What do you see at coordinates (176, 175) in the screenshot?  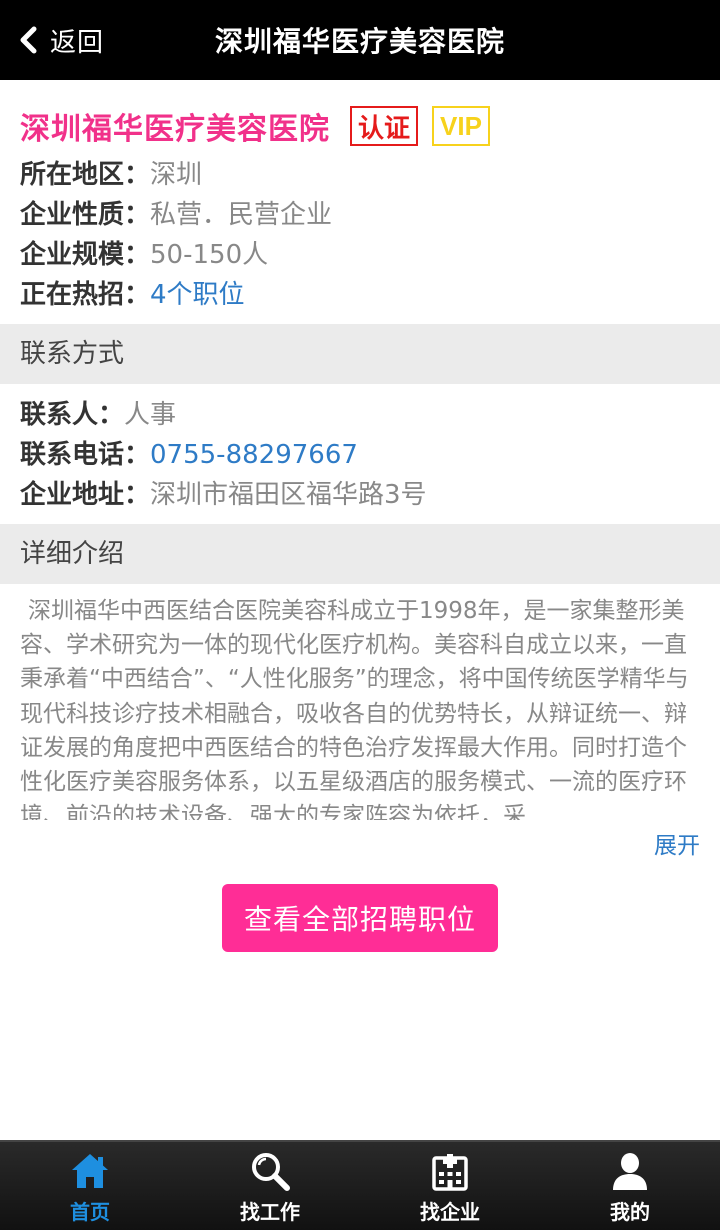 I see `field-value: 深圳` at bounding box center [176, 175].